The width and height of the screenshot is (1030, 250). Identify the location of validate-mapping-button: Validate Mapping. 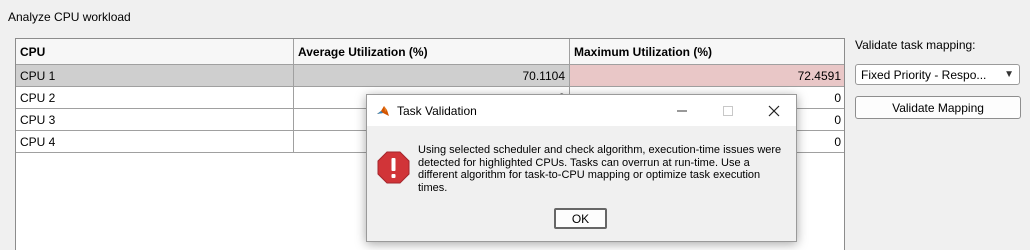
(938, 107).